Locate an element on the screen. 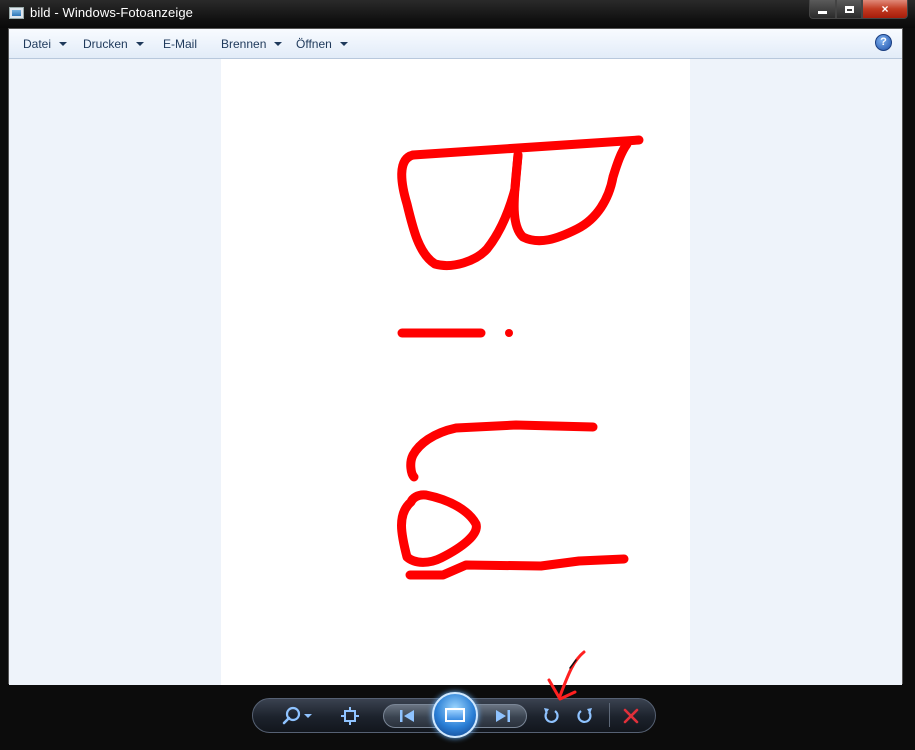 The height and width of the screenshot is (750, 915). delete-icon is located at coordinates (631, 716).